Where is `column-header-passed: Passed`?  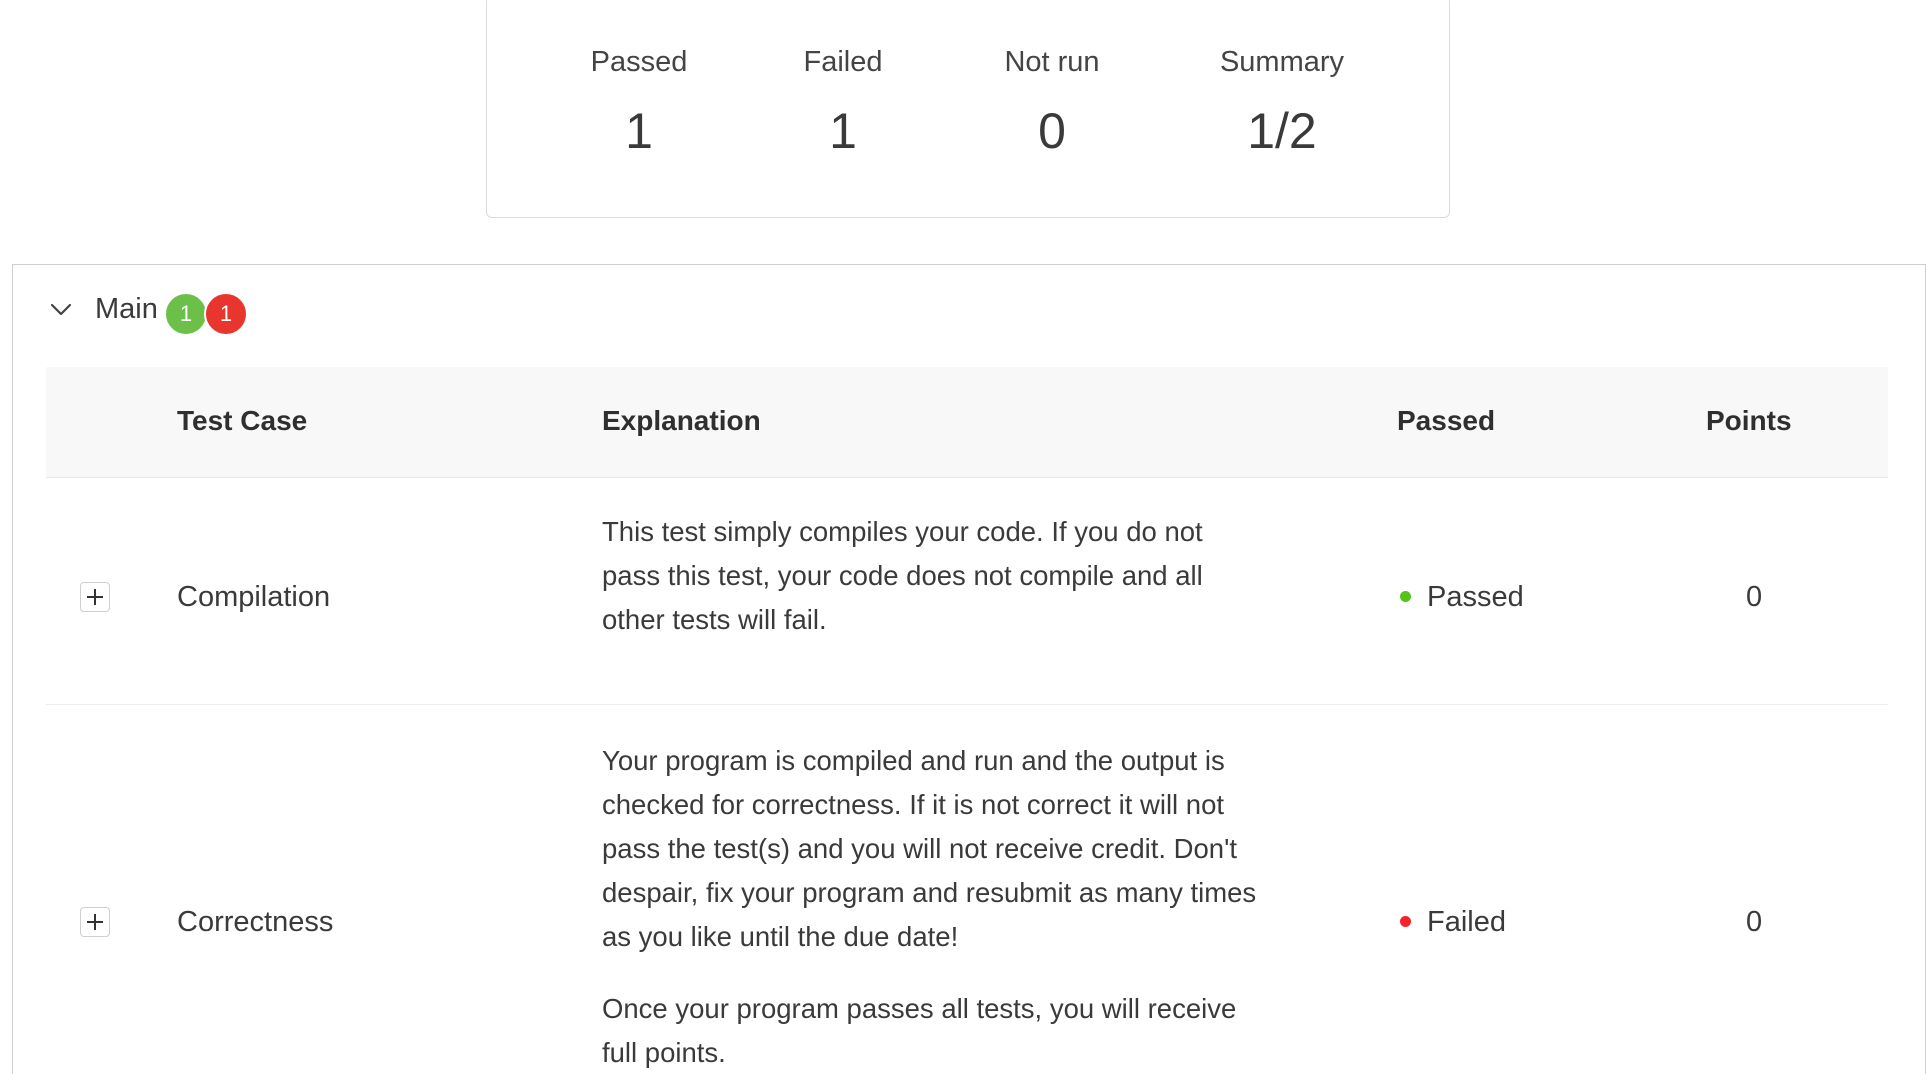 column-header-passed: Passed is located at coordinates (1446, 420).